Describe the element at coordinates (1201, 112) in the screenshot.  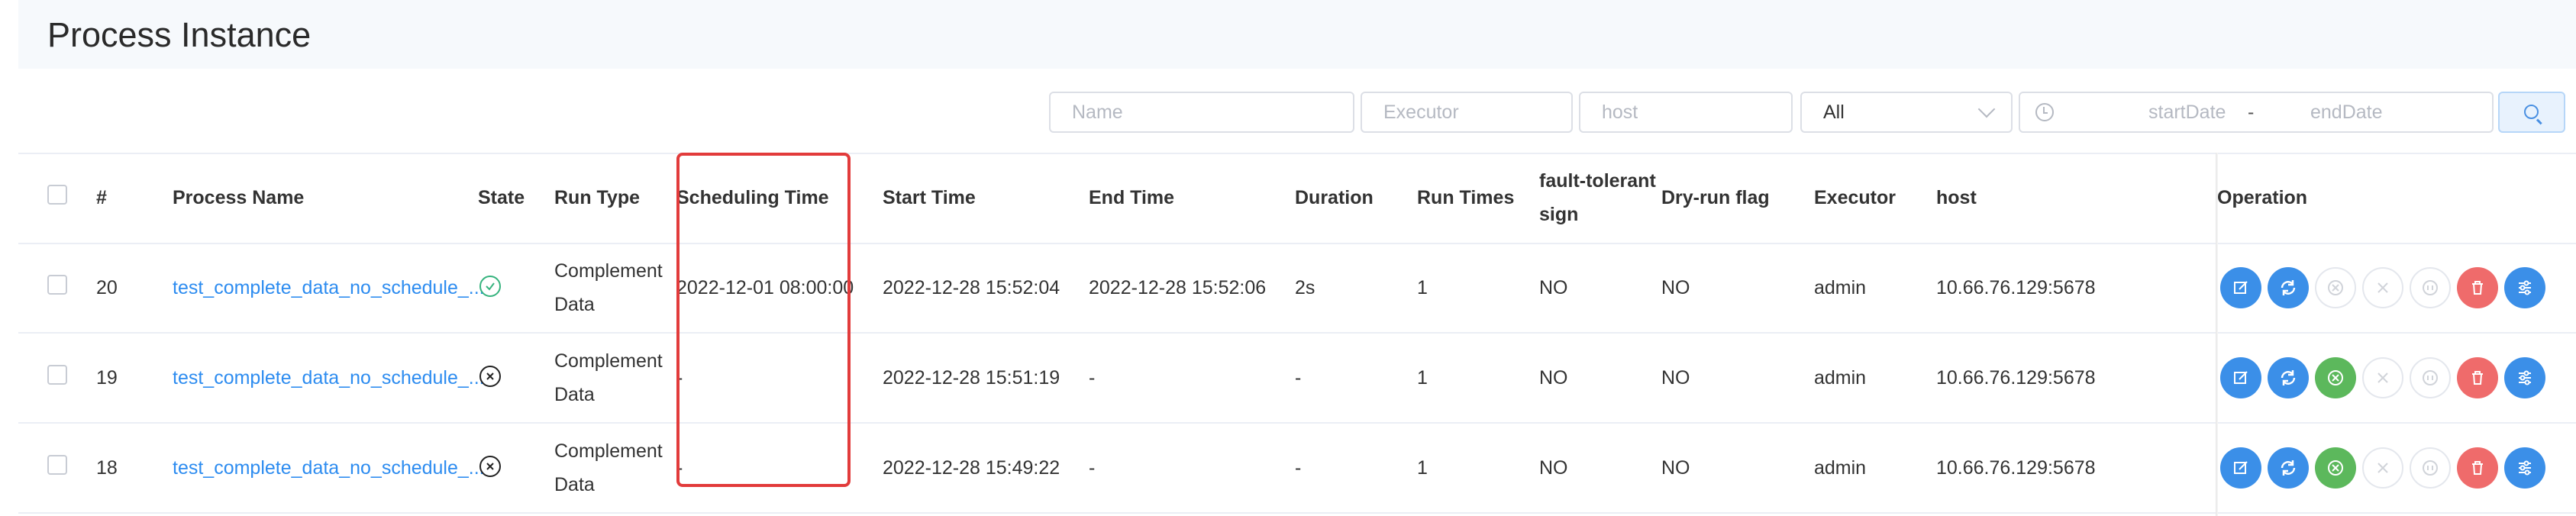
I see `name-search-input: Name` at that location.